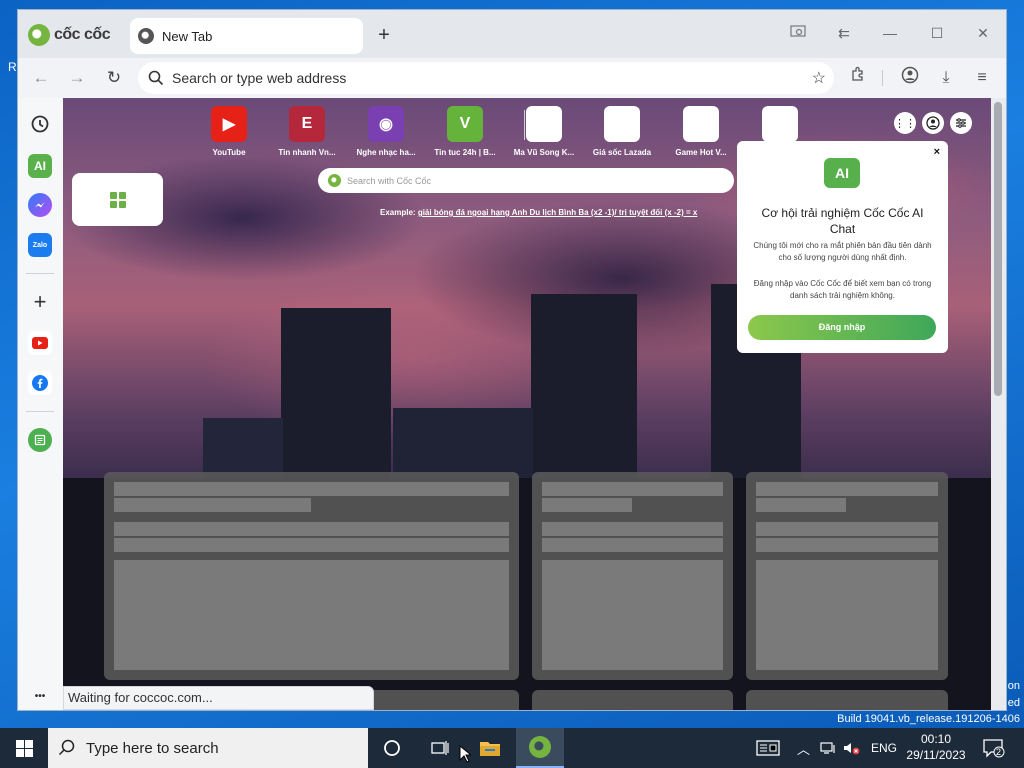  Describe the element at coordinates (1013, 703) in the screenshot. I see `desktop-text-right-2: ed` at that location.